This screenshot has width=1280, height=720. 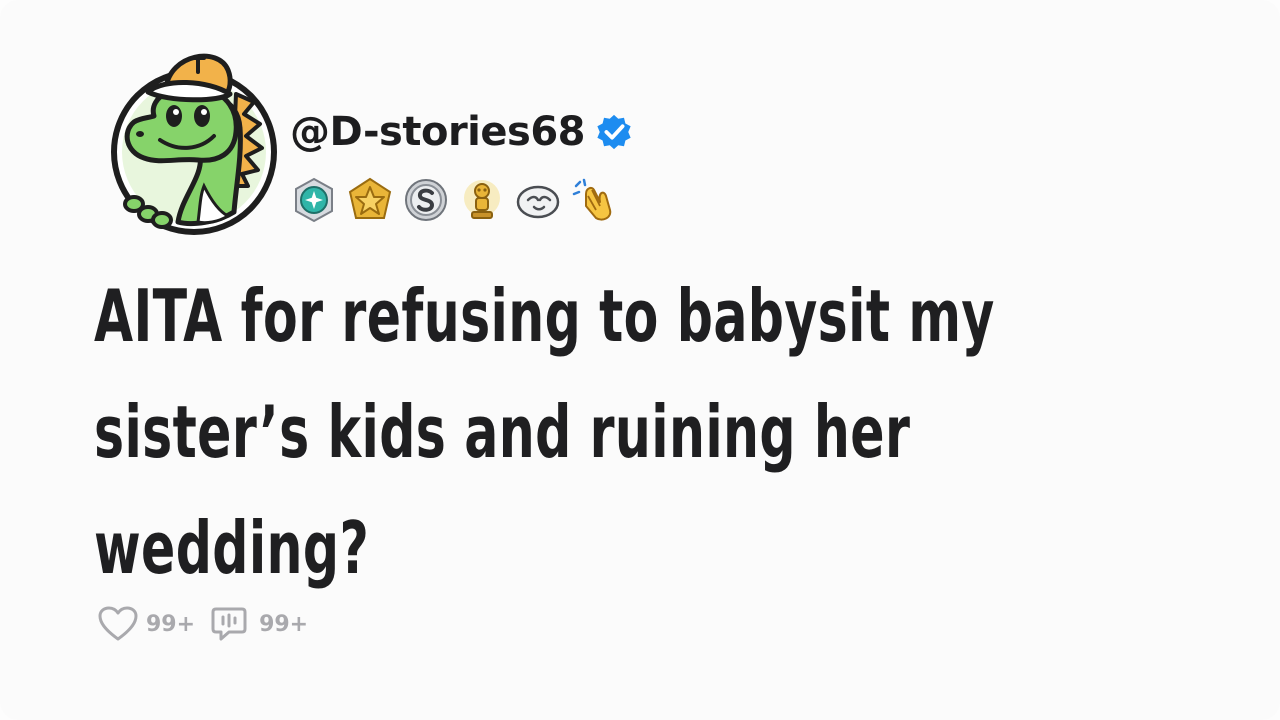 I want to click on trophy-badge-icon, so click(x=482, y=200).